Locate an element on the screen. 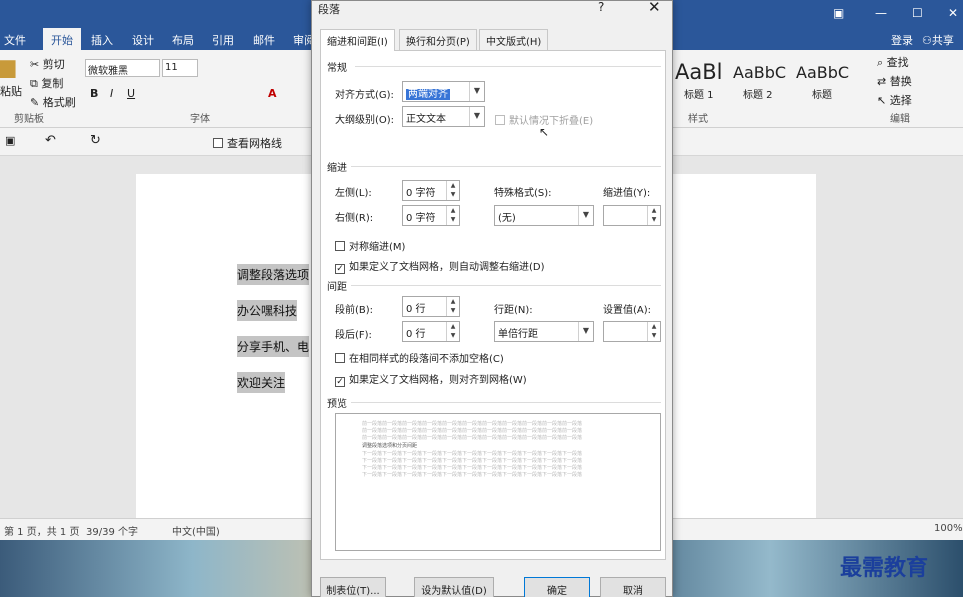  outline-level-select: 正文文本 ▼ is located at coordinates (443, 116).